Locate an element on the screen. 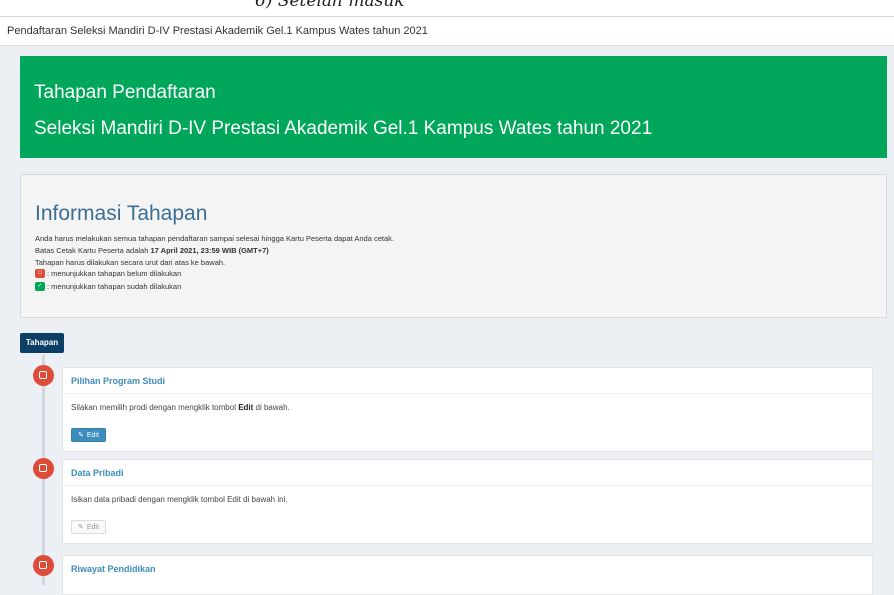 Image resolution: width=894 pixels, height=595 pixels. step-title: Riwayat Pendidikan is located at coordinates (113, 569).